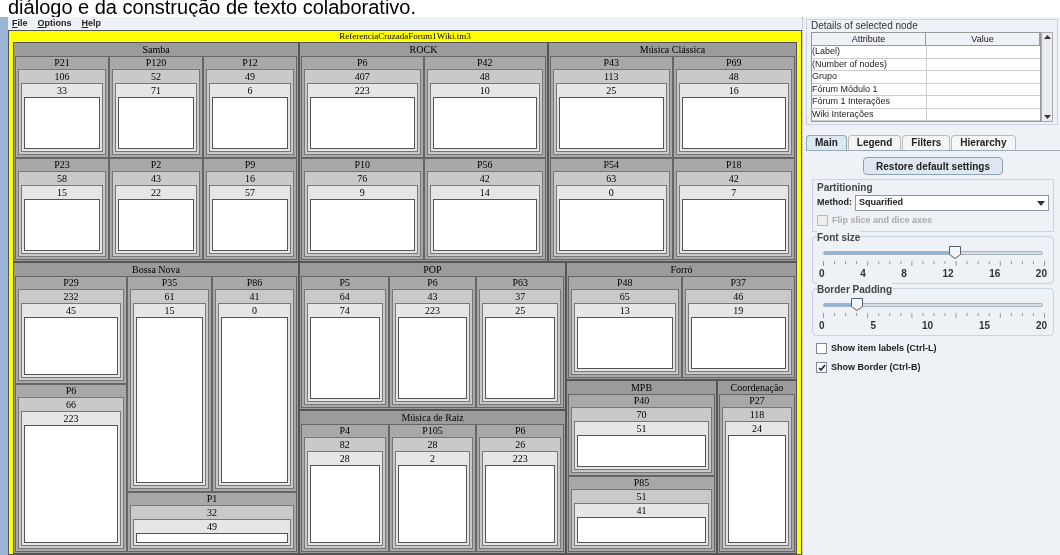 The image size is (1060, 555). What do you see at coordinates (926, 142) in the screenshot?
I see `tab: Filters` at bounding box center [926, 142].